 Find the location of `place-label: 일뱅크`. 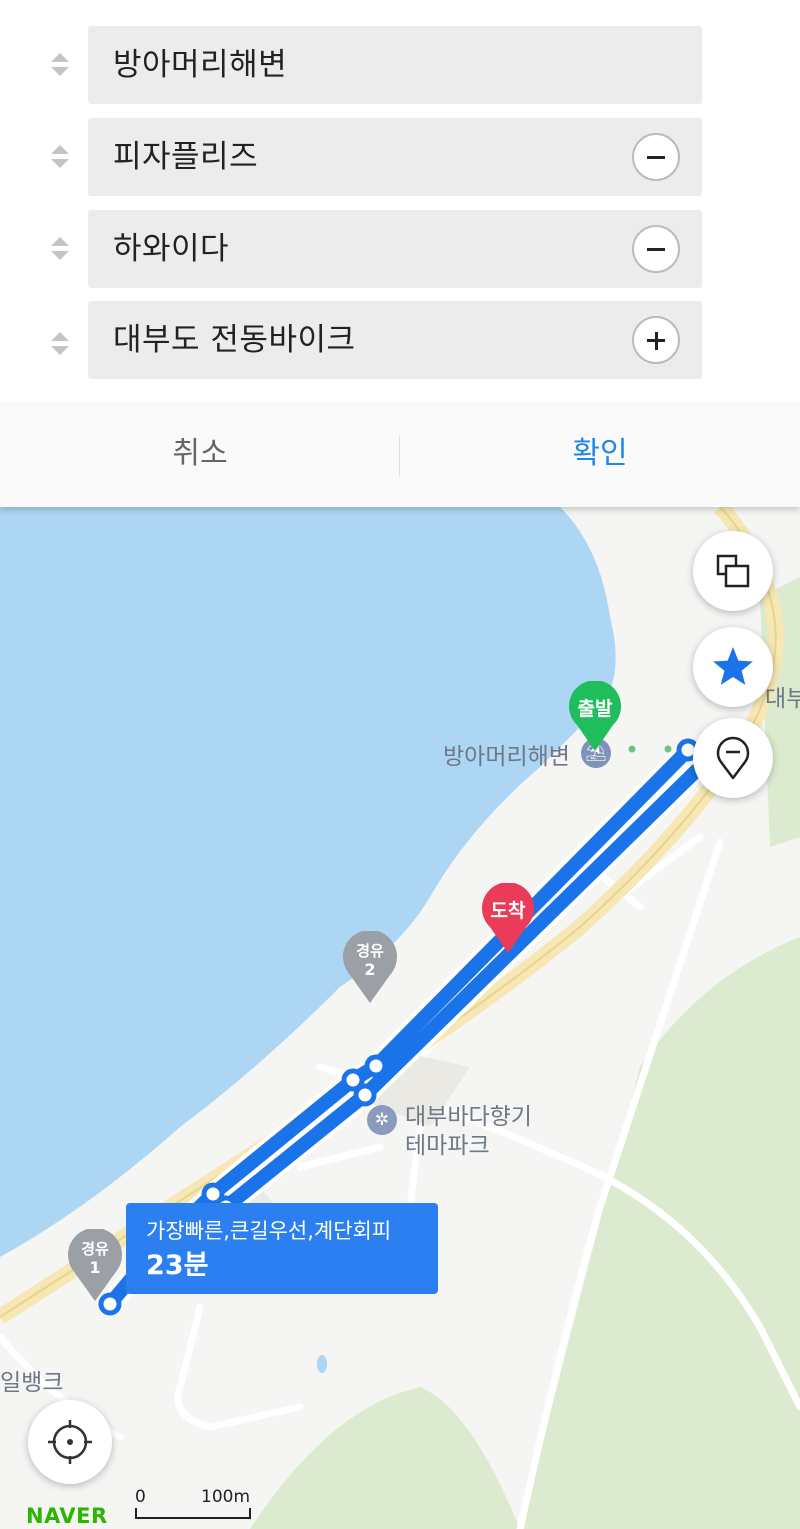

place-label: 일뱅크 is located at coordinates (31, 1380).